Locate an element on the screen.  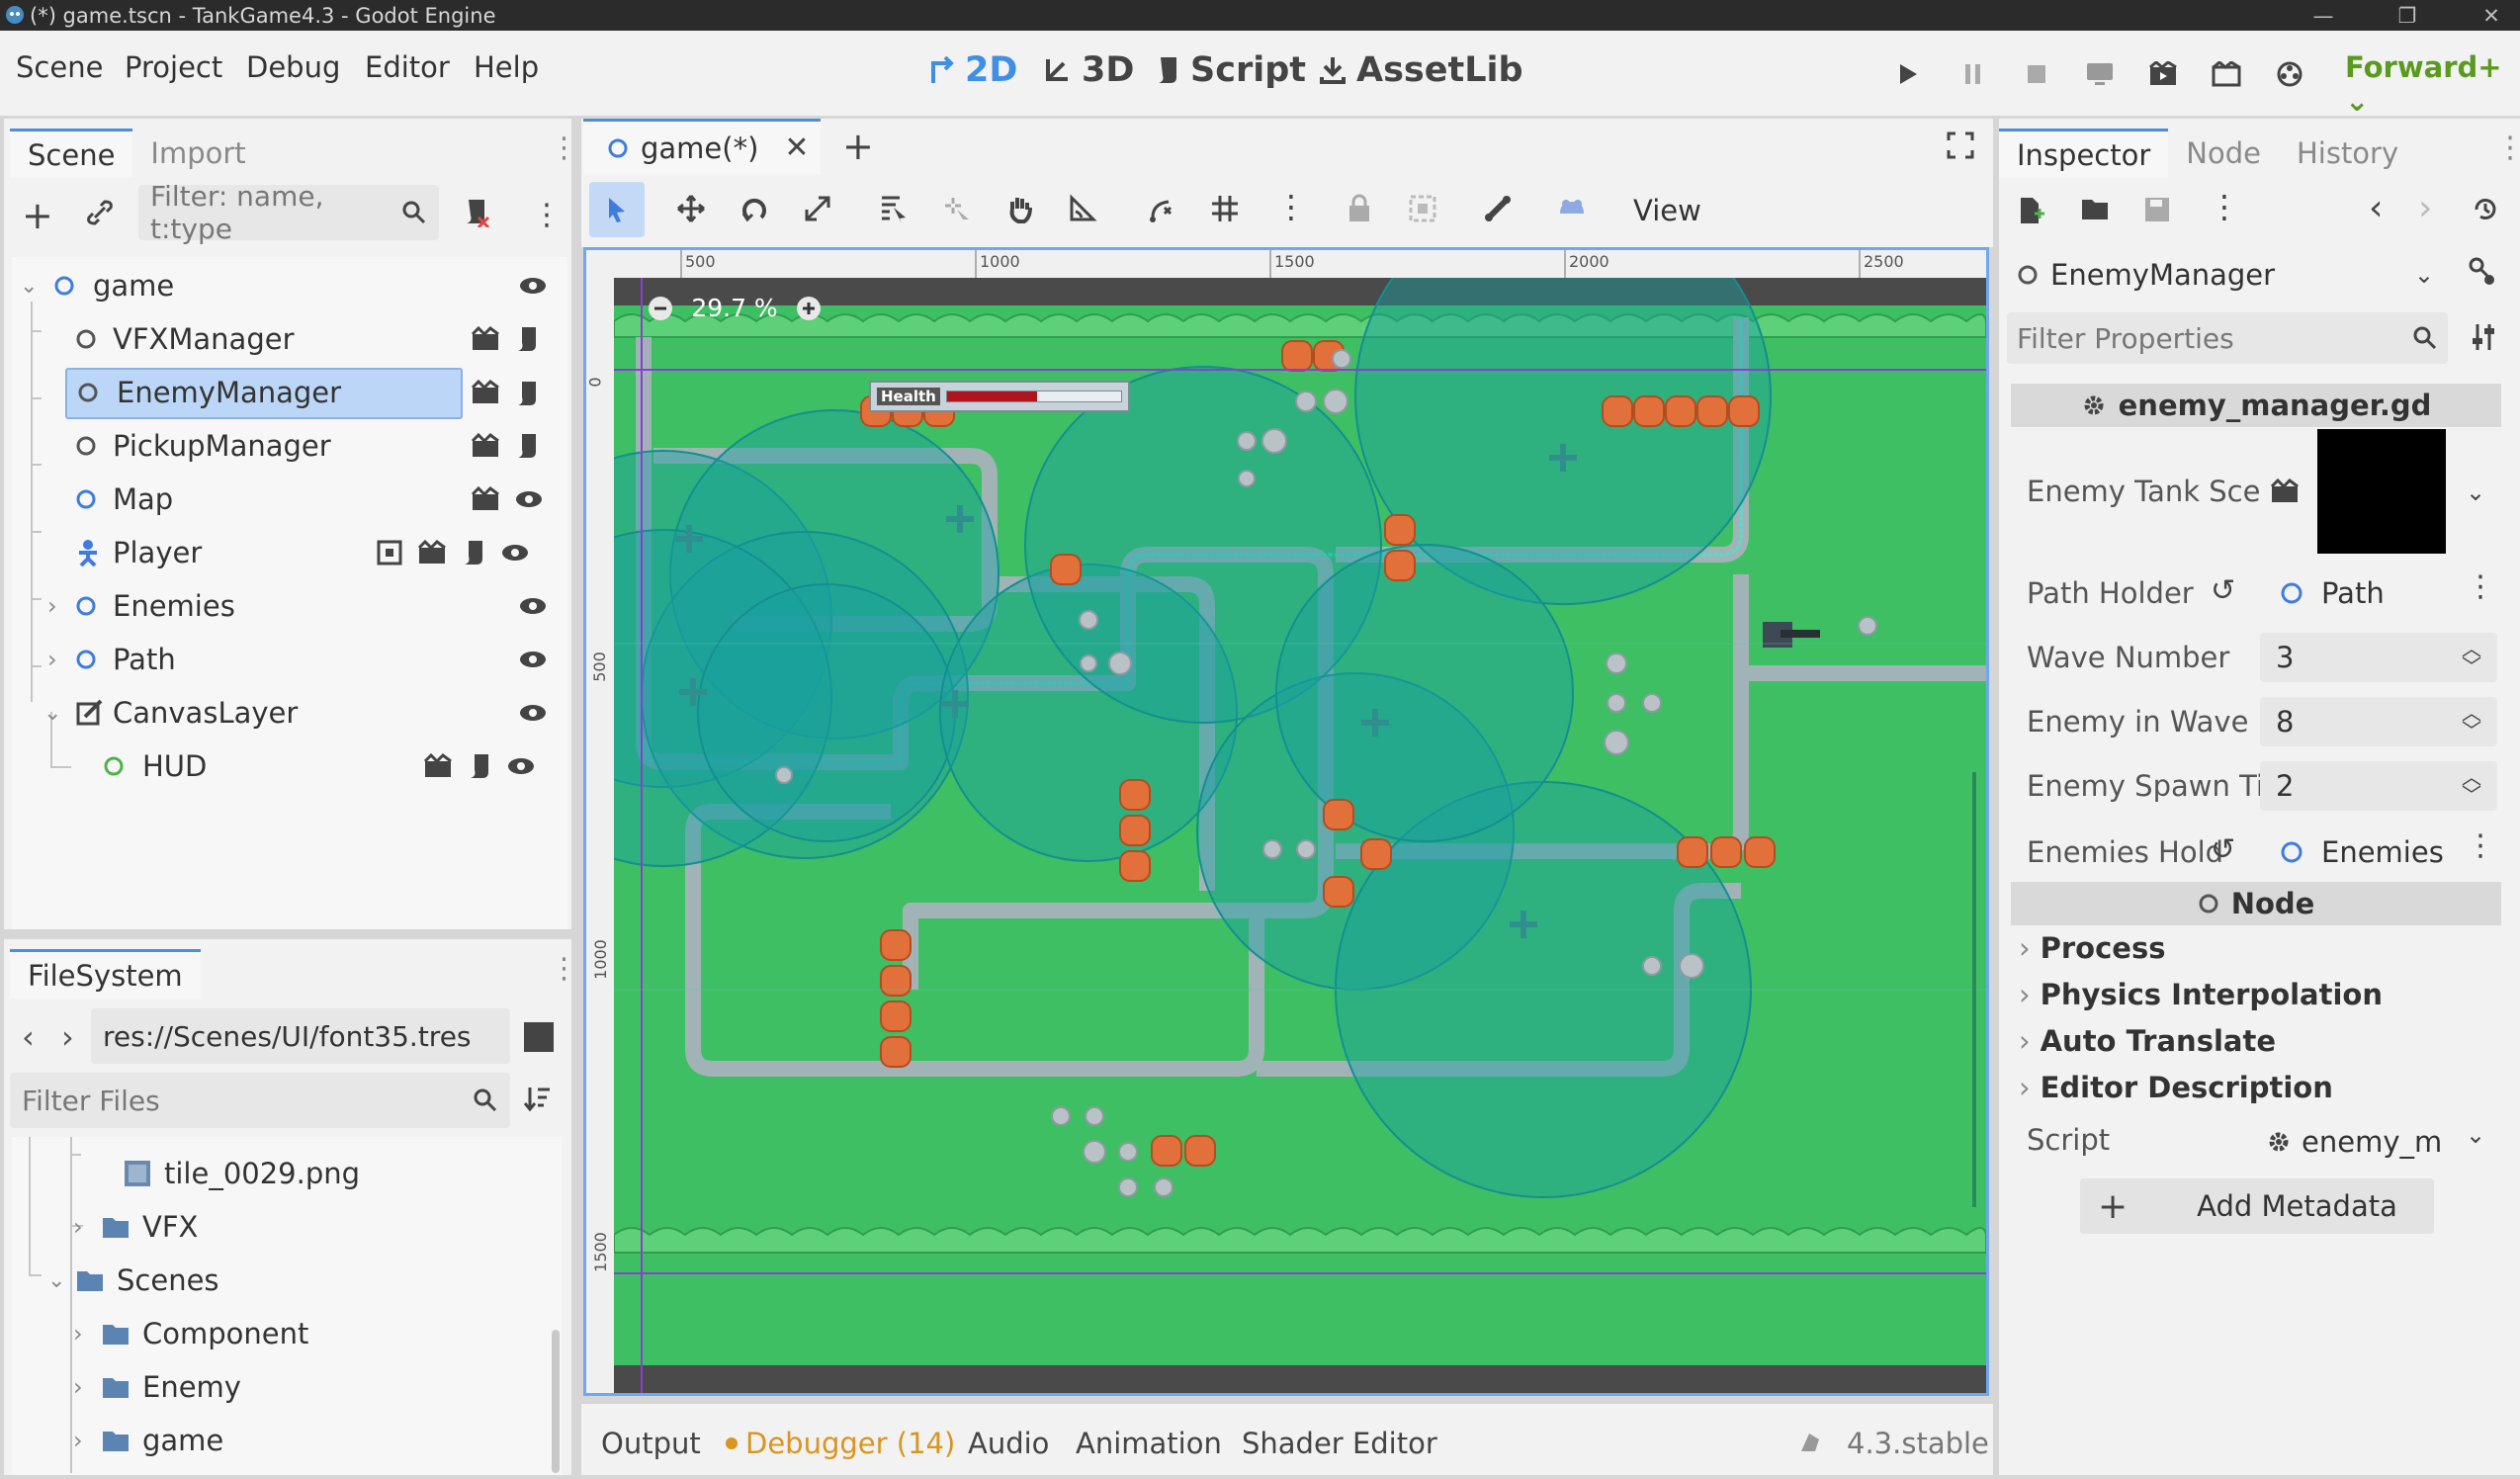
subsection-process: › Process is located at coordinates (2092, 948).